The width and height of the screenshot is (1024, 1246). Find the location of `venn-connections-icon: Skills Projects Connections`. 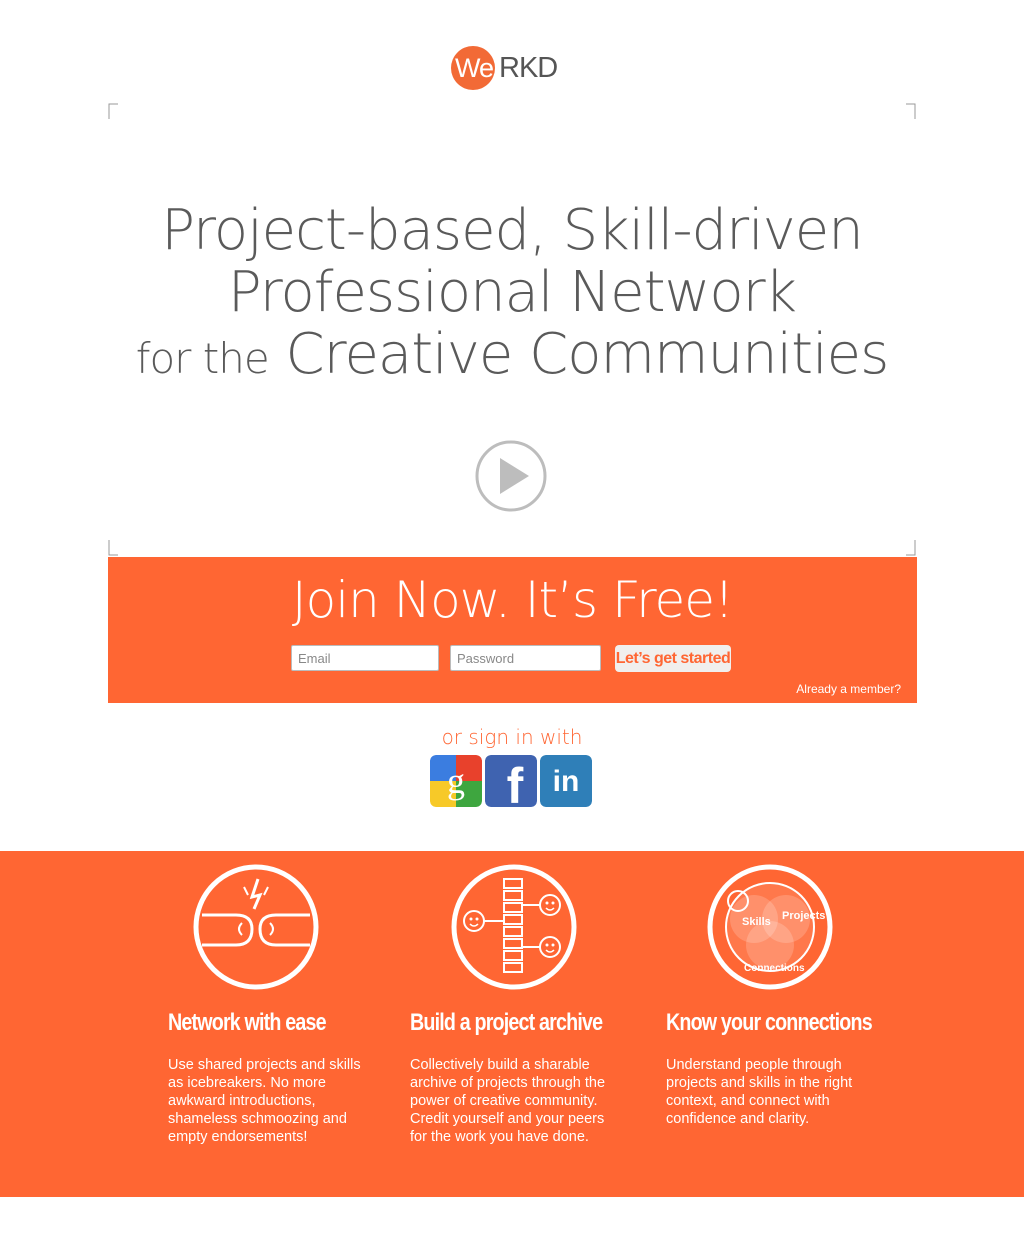

venn-connections-icon: Skills Projects Connections is located at coordinates (770, 927).